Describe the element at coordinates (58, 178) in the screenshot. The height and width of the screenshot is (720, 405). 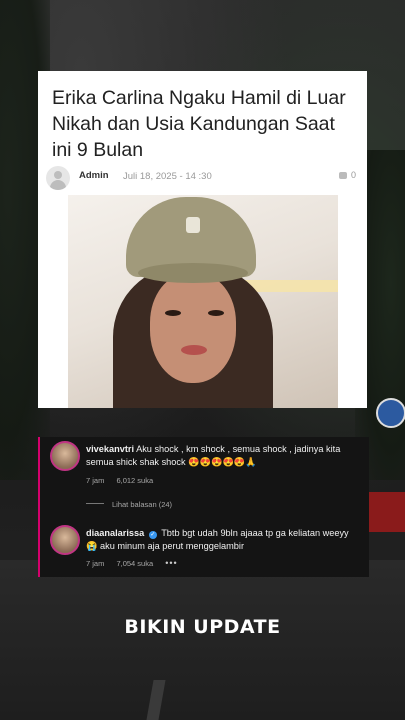
I see `author-avatar-icon` at that location.